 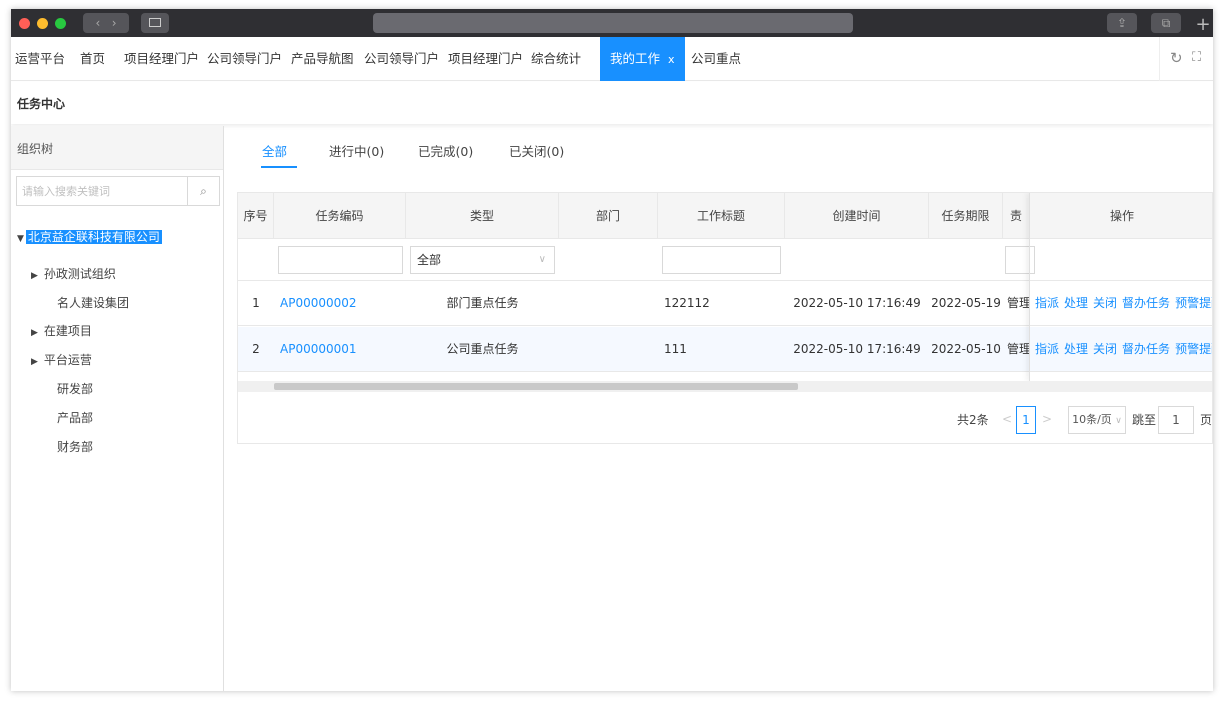 I want to click on code-filter-input, so click(x=340, y=260).